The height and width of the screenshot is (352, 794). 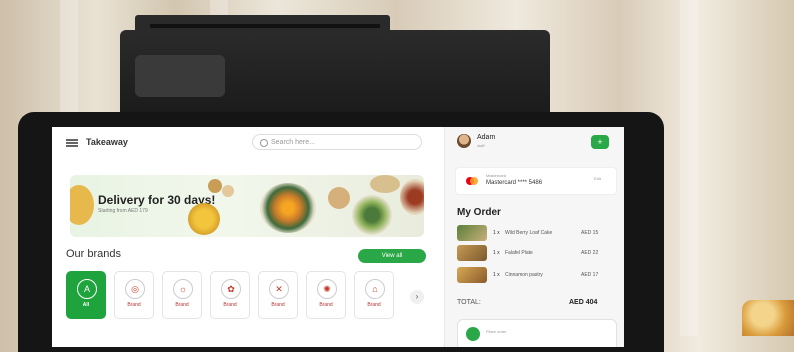 What do you see at coordinates (327, 289) in the screenshot?
I see `brand-logo-icon: ✺` at bounding box center [327, 289].